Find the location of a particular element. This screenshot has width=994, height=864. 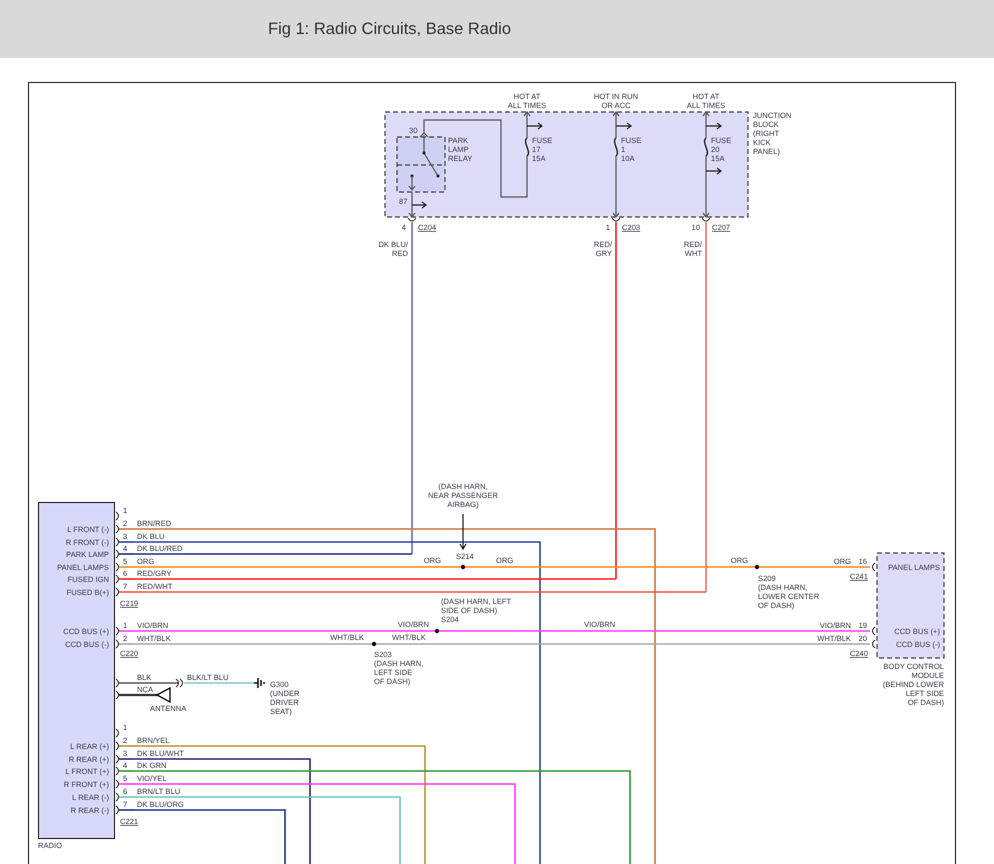

relay-drawing is located at coordinates (421, 162).